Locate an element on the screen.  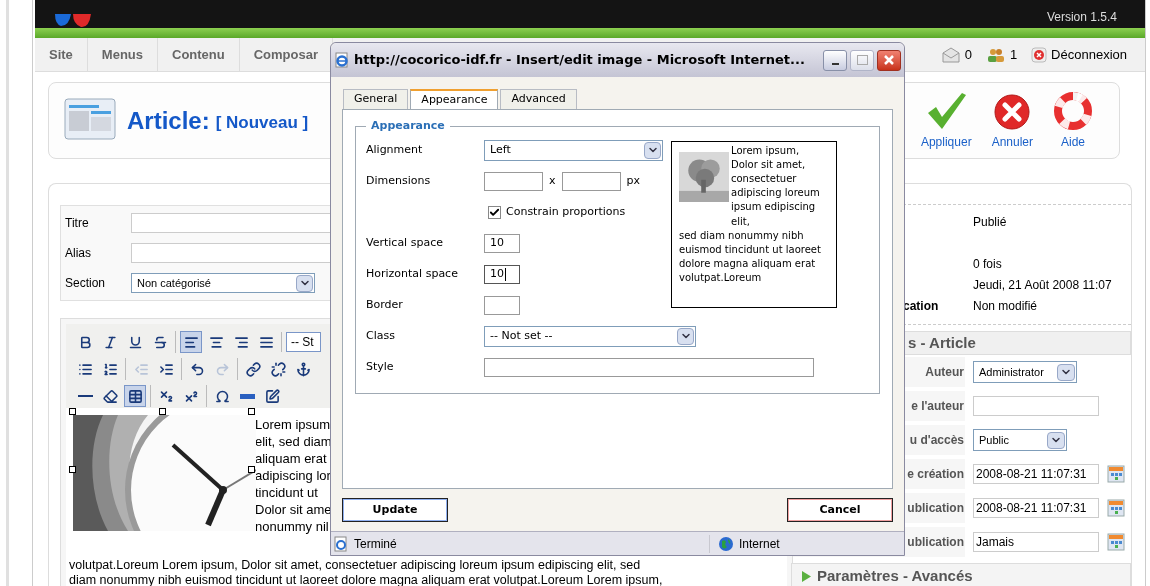
lifebuoy-icon is located at coordinates (1073, 110).